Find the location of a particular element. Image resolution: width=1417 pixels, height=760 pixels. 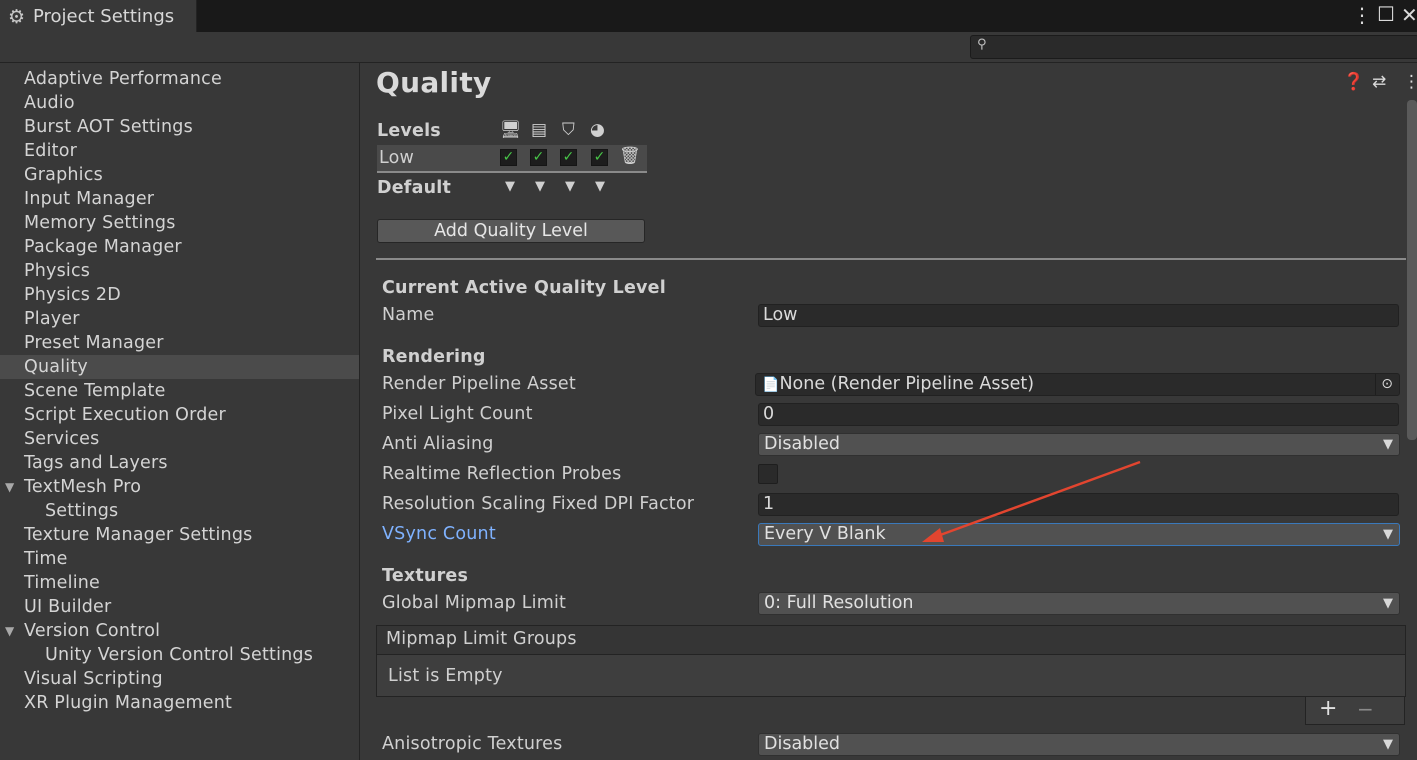

arrow-line is located at coordinates (1036, 500).